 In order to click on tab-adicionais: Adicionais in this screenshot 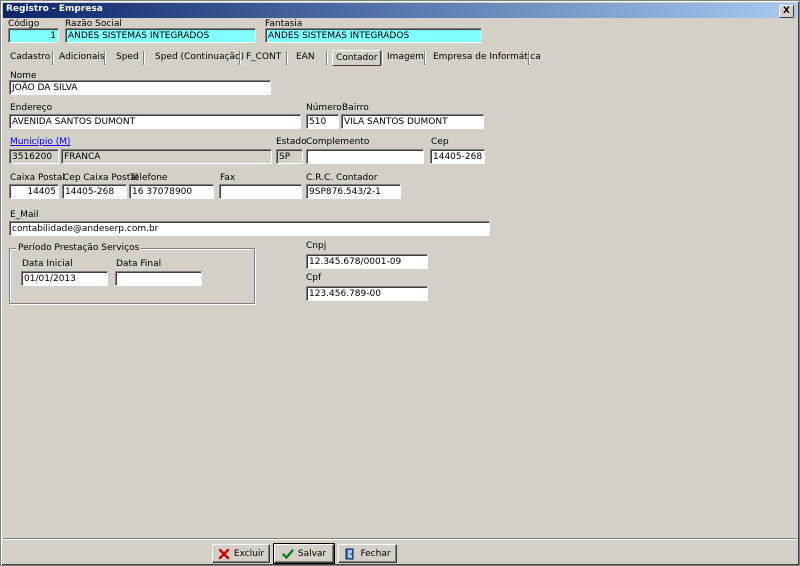, I will do `click(82, 57)`.